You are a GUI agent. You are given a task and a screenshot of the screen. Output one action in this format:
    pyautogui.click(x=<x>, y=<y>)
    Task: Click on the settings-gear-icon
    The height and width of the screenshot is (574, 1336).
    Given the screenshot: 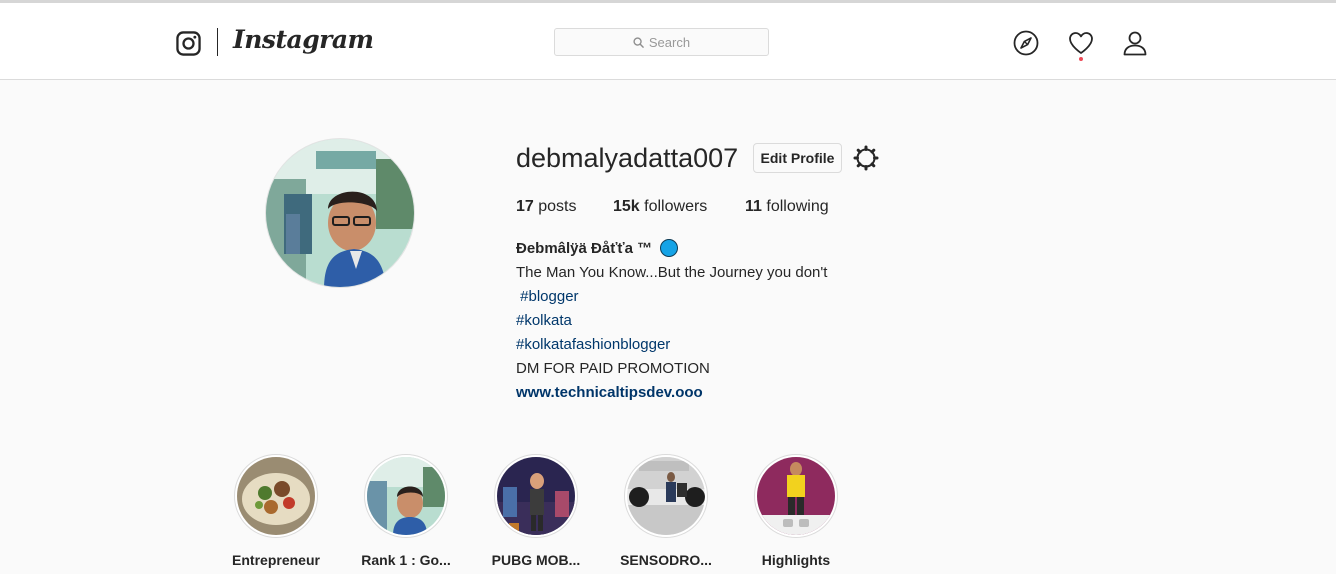 What is the action you would take?
    pyautogui.click(x=866, y=158)
    